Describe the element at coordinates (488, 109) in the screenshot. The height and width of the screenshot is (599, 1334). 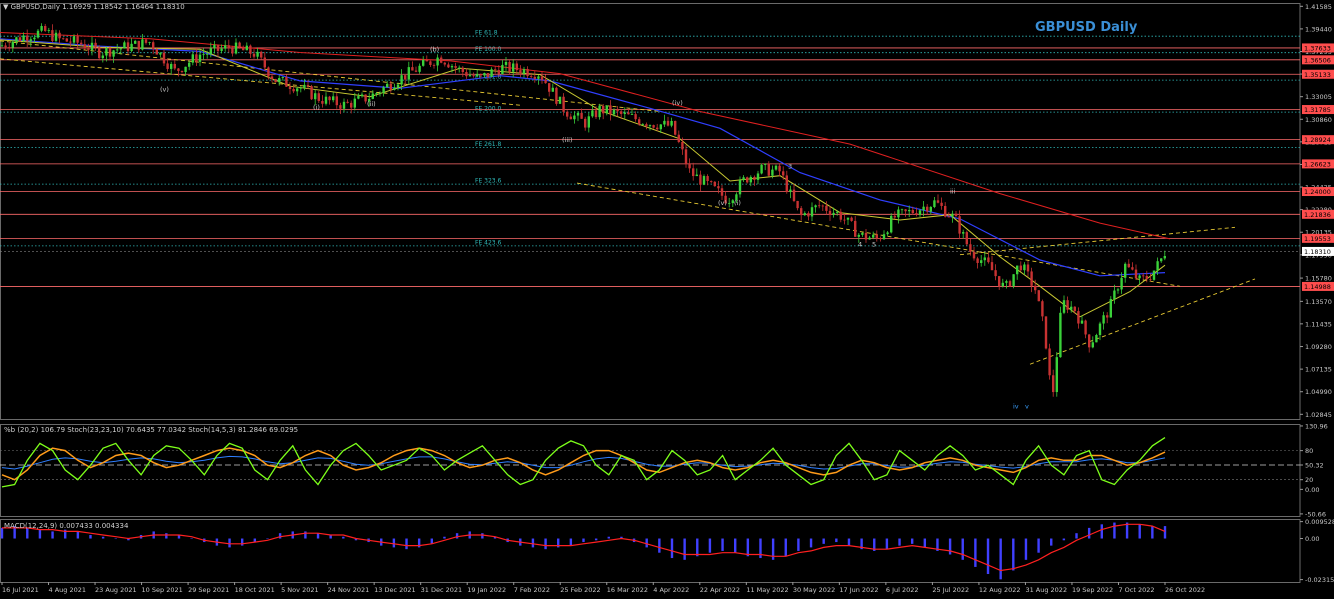
I see `fib-label: FE 200.0` at that location.